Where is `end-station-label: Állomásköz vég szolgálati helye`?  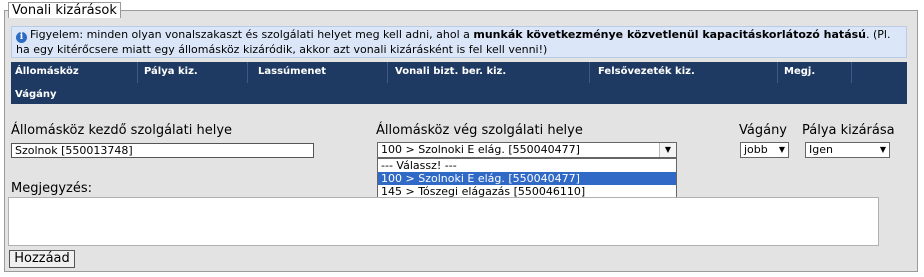
end-station-label: Állomásköz vég szolgálati helye is located at coordinates (479, 130).